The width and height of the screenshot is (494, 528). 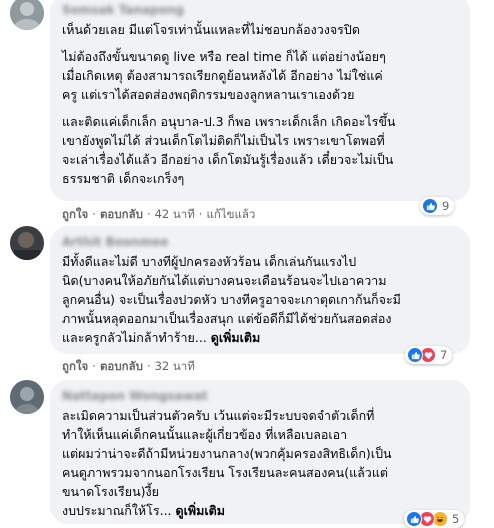 I want to click on edited-label: แก้ไขแล้ว, so click(x=230, y=214).